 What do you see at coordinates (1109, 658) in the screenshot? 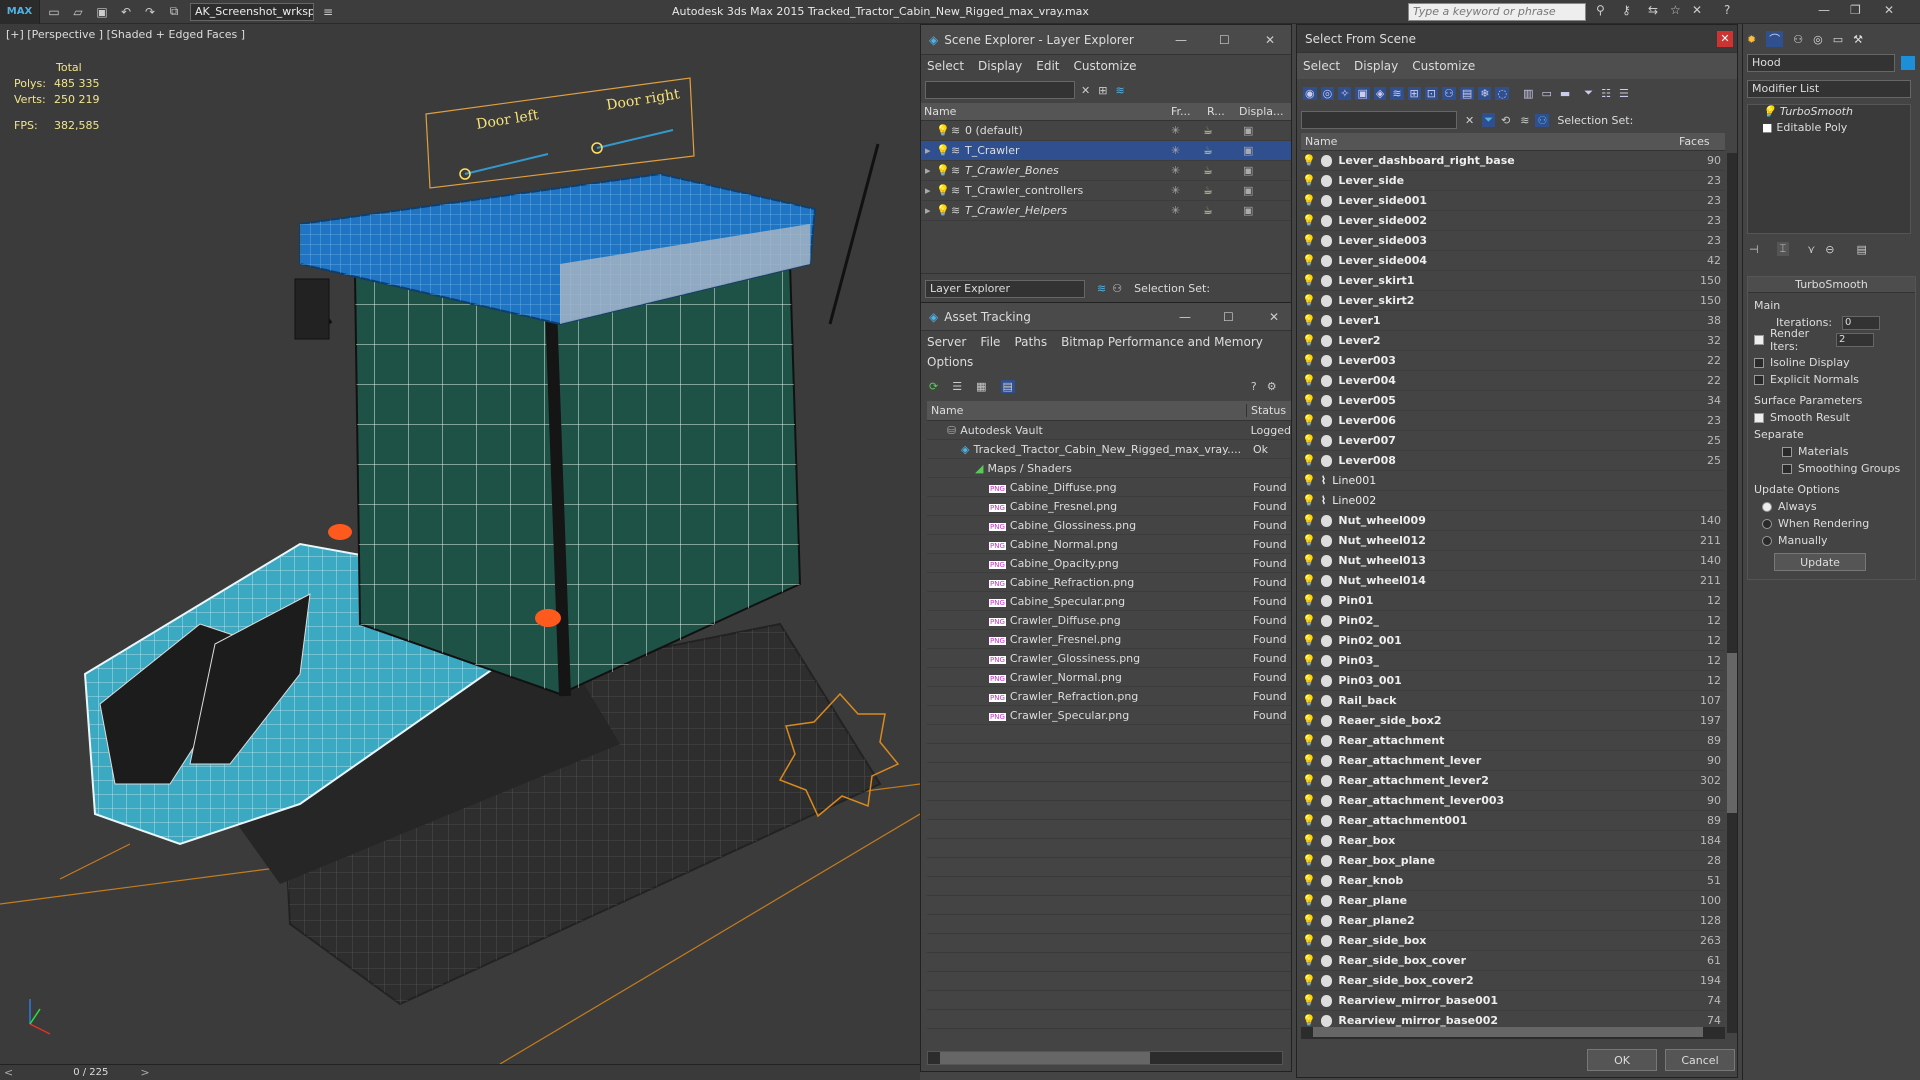
I see `asset-row: PNG Crawler_Glossiness.png Found` at bounding box center [1109, 658].